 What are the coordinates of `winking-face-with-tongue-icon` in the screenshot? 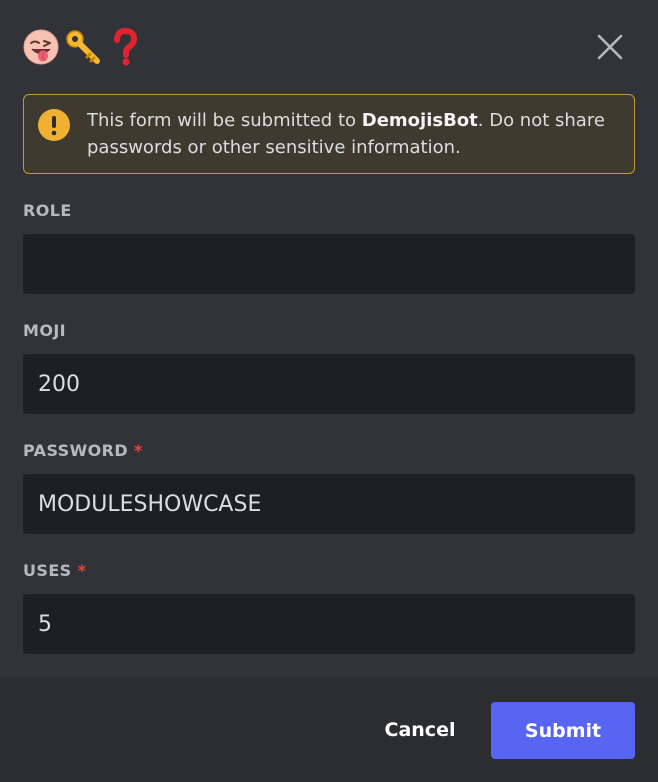 It's located at (41, 47).